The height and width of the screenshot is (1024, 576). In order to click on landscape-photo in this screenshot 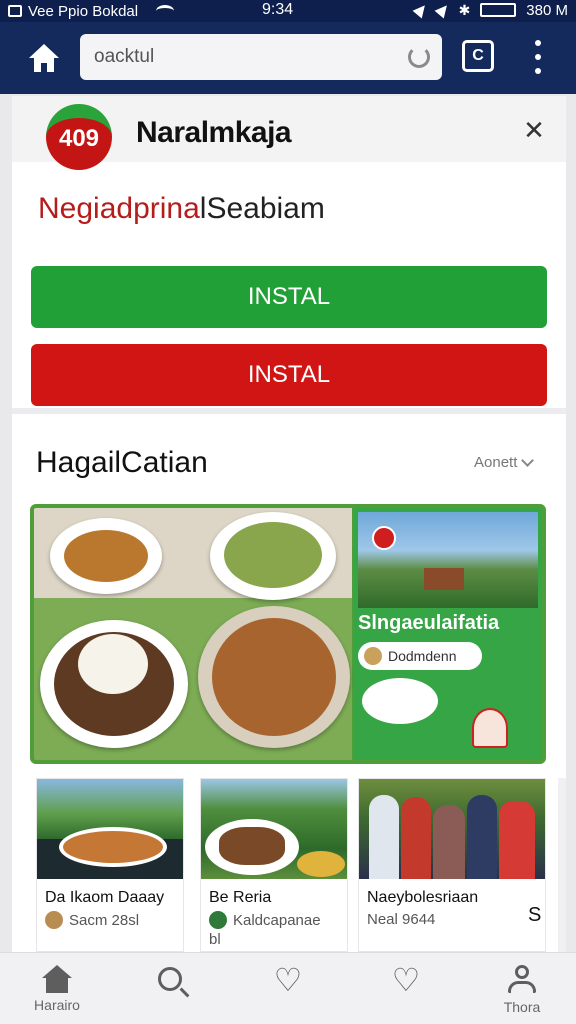, I will do `click(448, 560)`.